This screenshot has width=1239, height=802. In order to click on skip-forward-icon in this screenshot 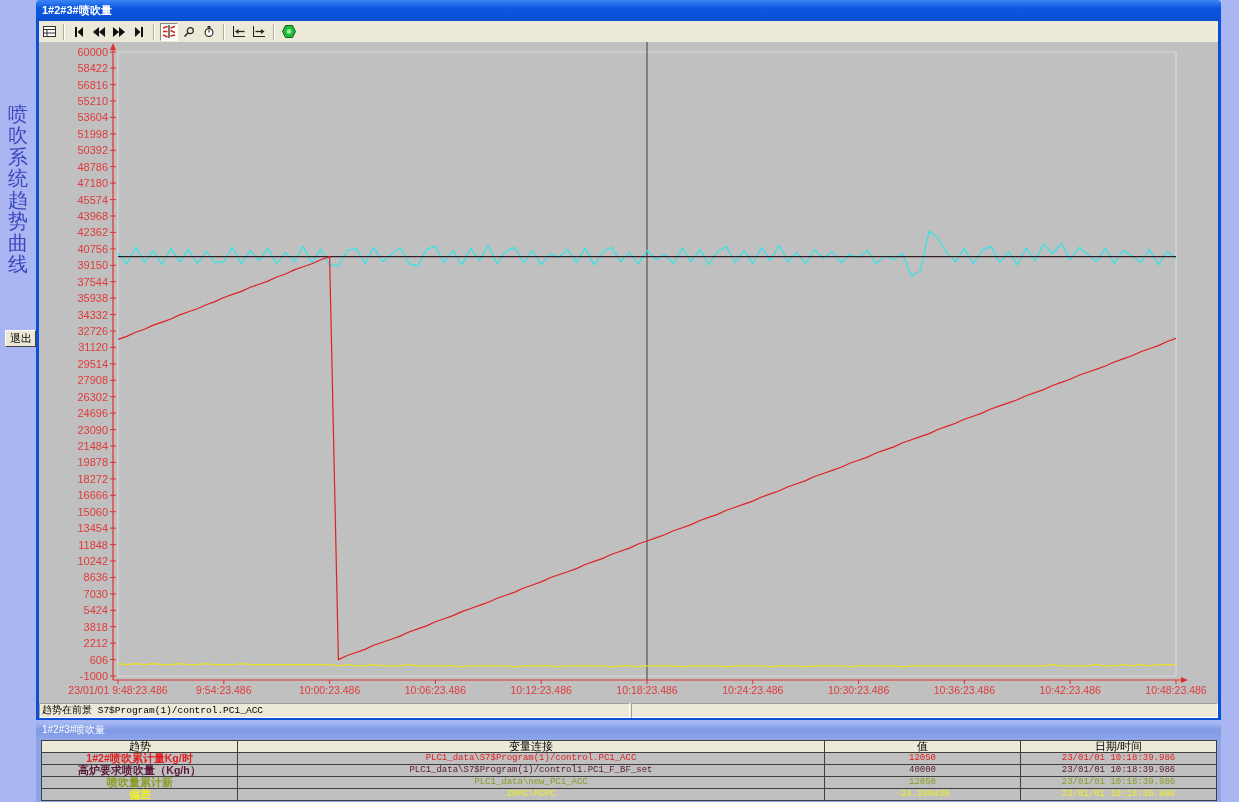, I will do `click(139, 31)`.